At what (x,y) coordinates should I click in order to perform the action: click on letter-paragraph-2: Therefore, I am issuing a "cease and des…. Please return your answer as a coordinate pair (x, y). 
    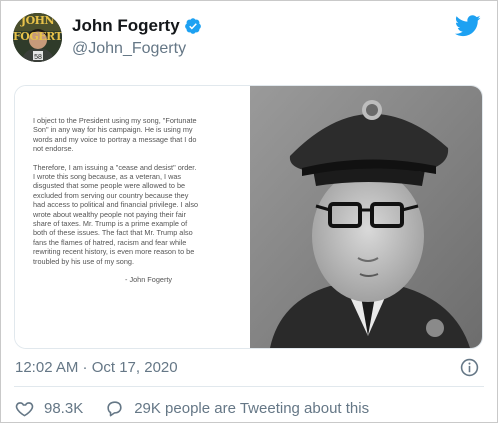
    Looking at the image, I should click on (116, 214).